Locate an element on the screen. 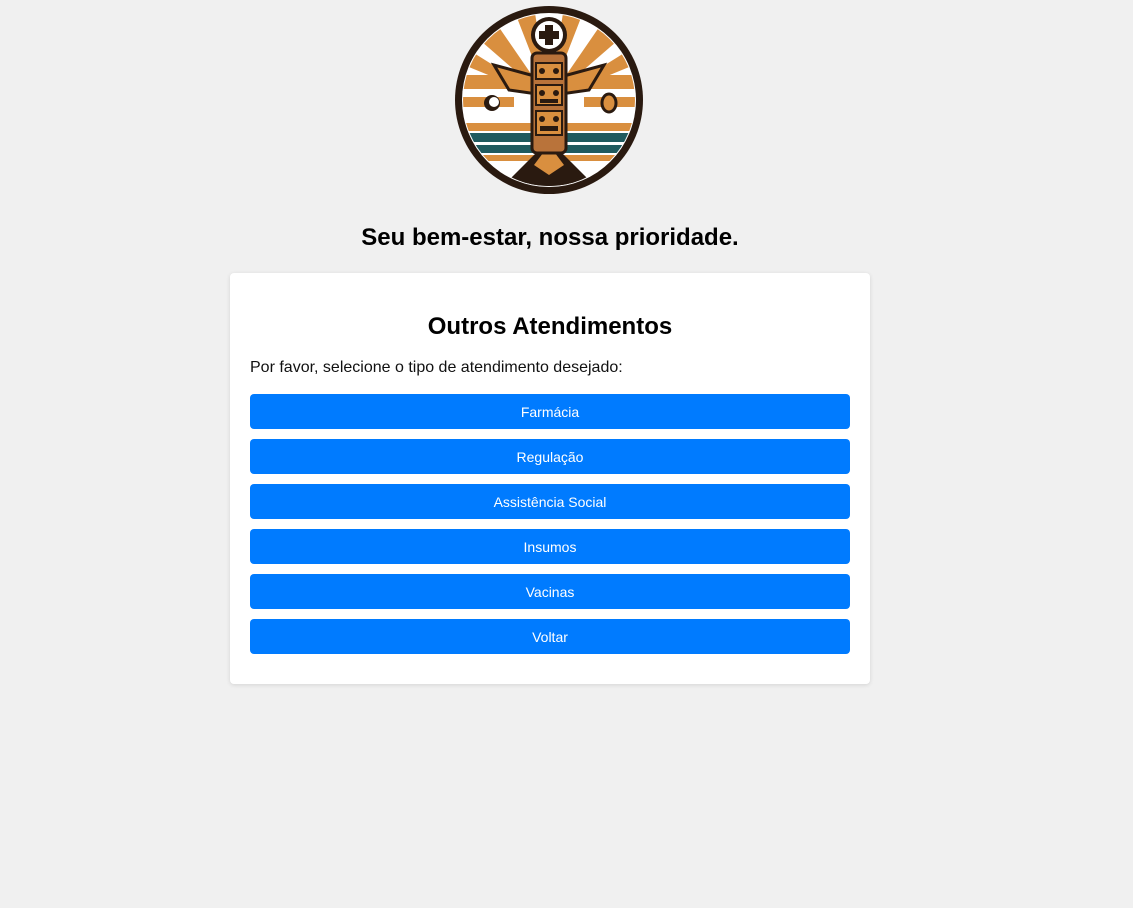 This screenshot has width=1133, height=908. farmacia-button: Farmácia is located at coordinates (550, 411).